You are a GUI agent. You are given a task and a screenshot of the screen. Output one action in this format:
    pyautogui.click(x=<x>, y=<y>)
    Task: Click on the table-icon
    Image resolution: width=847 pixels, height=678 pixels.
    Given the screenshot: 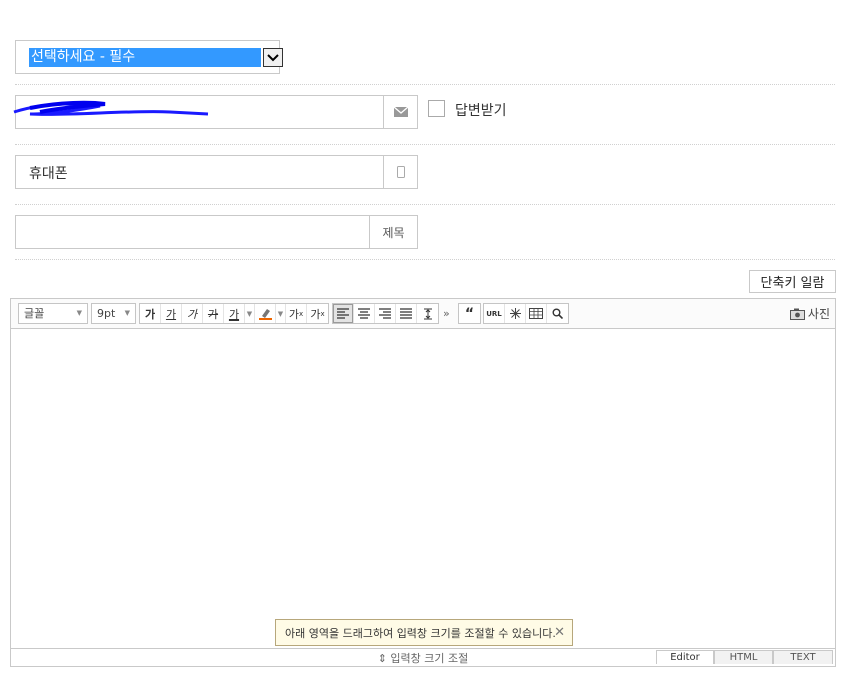 What is the action you would take?
    pyautogui.click(x=536, y=313)
    